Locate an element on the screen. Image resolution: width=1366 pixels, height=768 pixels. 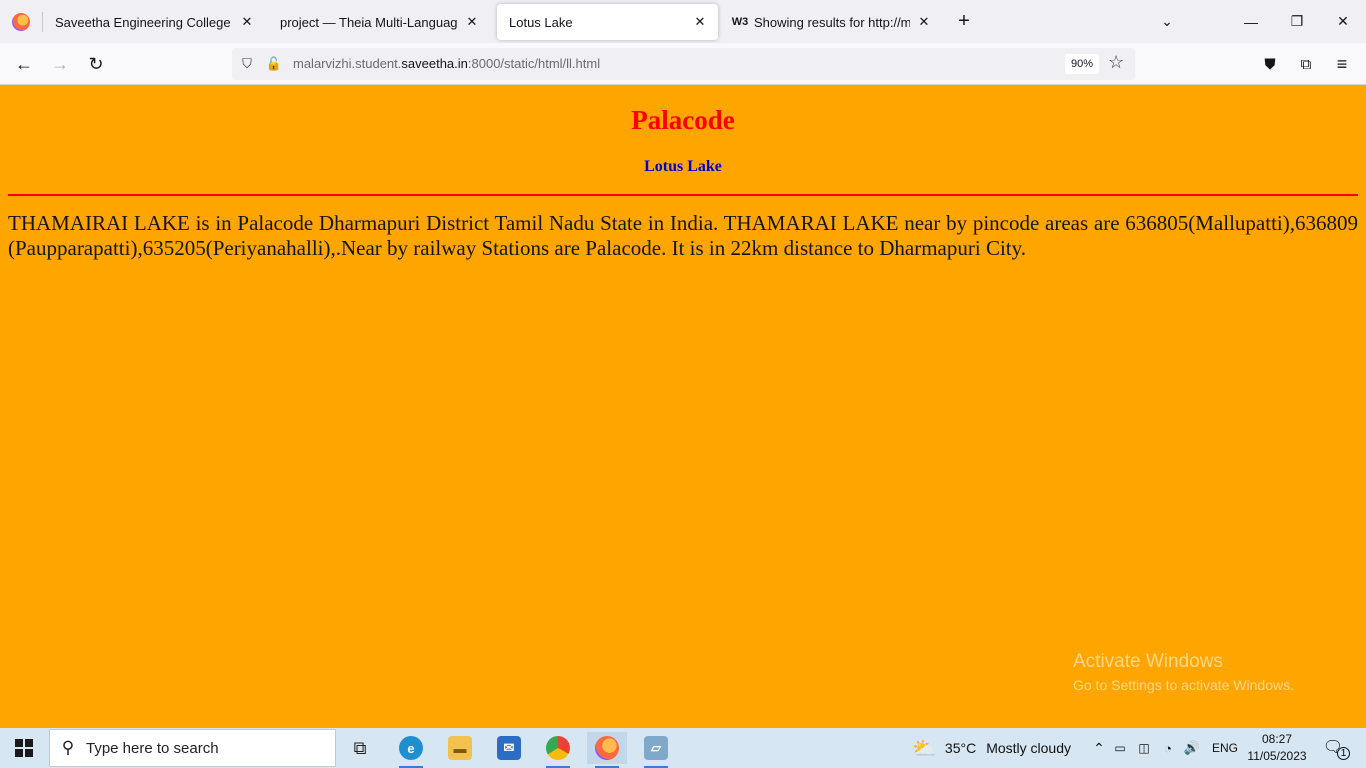
hamburger-menu-icon: ≡ is located at coordinates (1342, 63).